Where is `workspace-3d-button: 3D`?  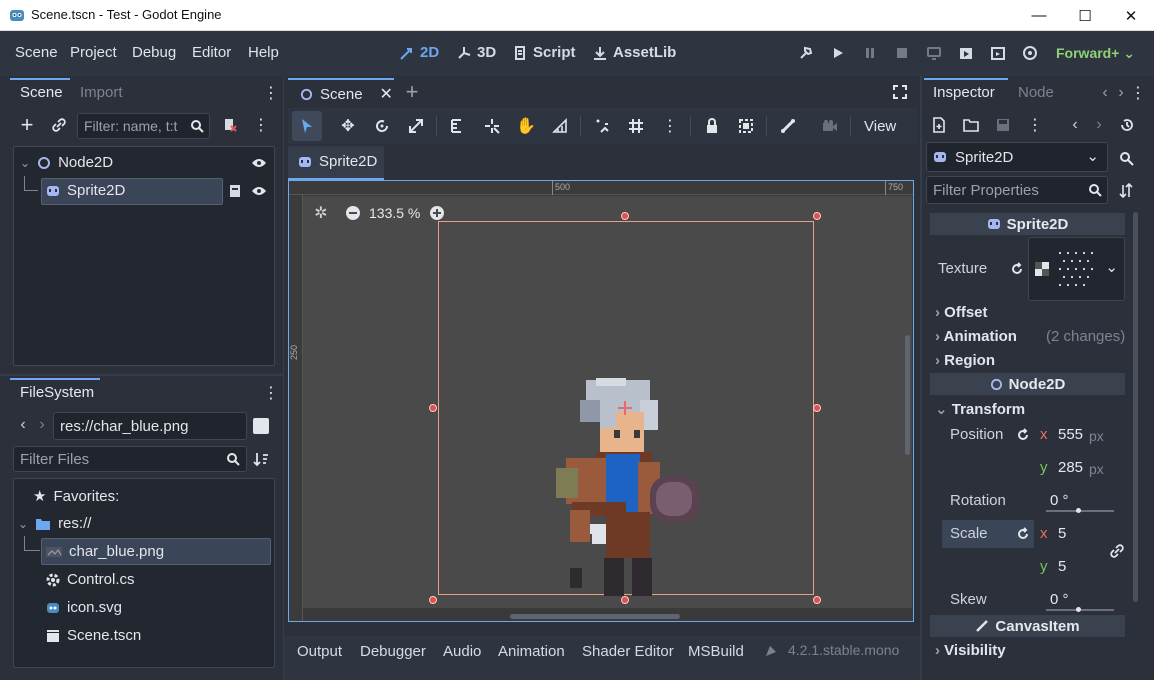
workspace-3d-button: 3D is located at coordinates (476, 52).